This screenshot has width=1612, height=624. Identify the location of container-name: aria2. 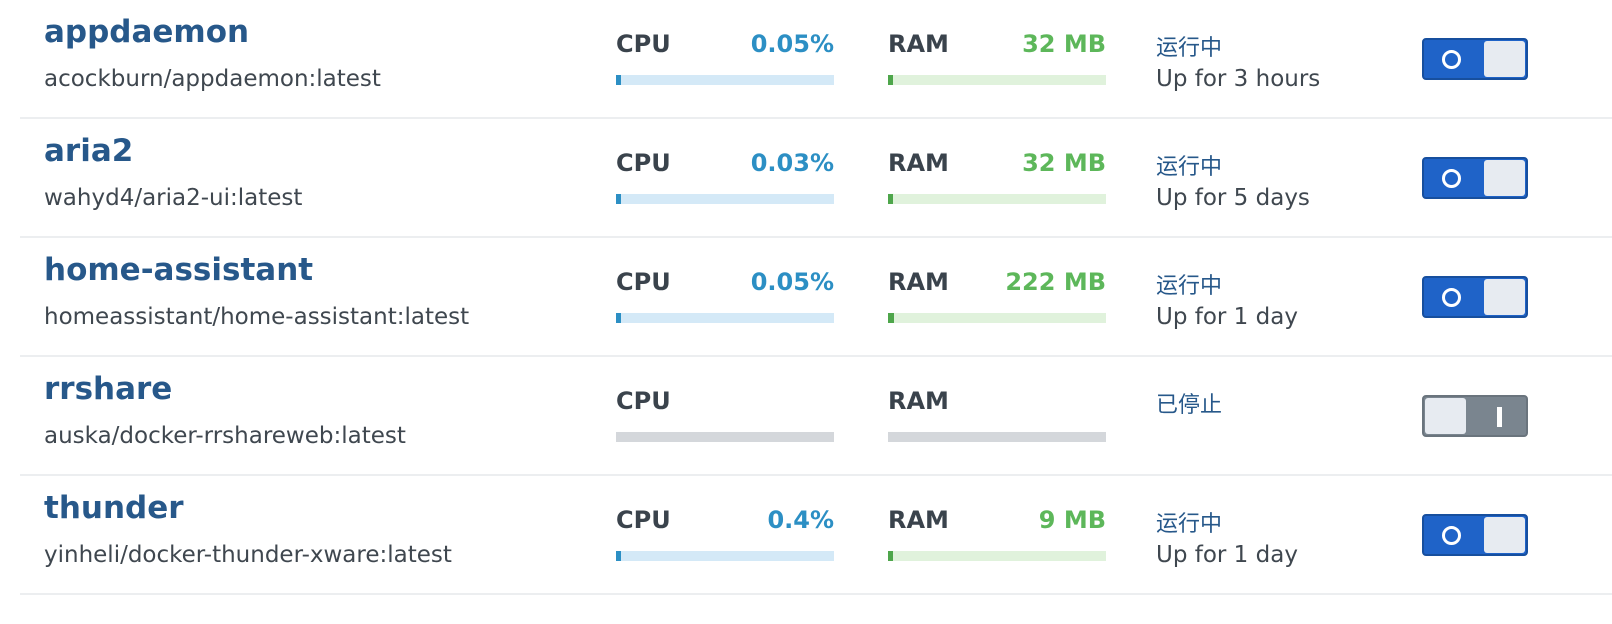
(88, 151).